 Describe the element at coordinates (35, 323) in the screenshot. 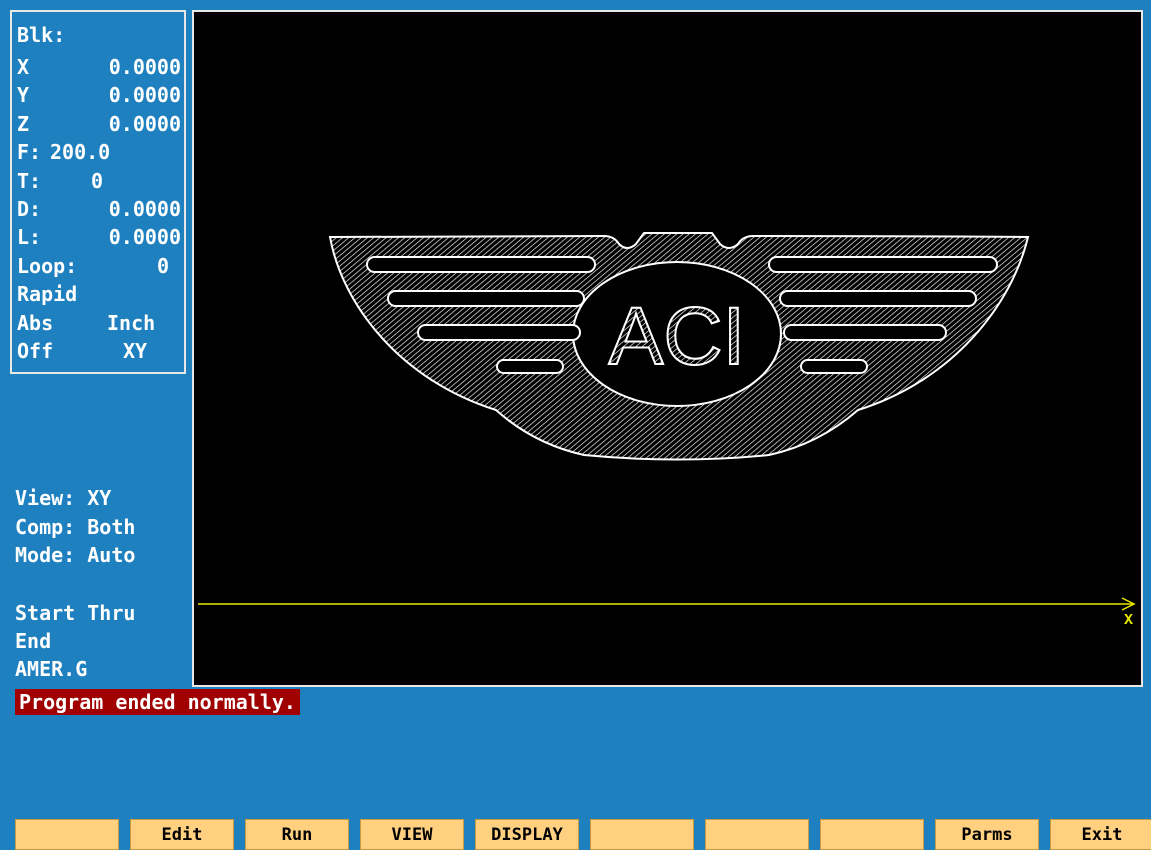

I see `positioning-mode: Abs` at that location.